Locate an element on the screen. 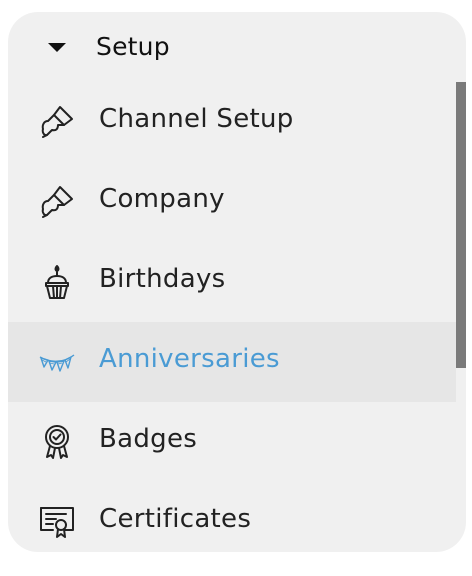 The height and width of the screenshot is (576, 472). menu-item-anniversaries: Anniversaries is located at coordinates (232, 362).